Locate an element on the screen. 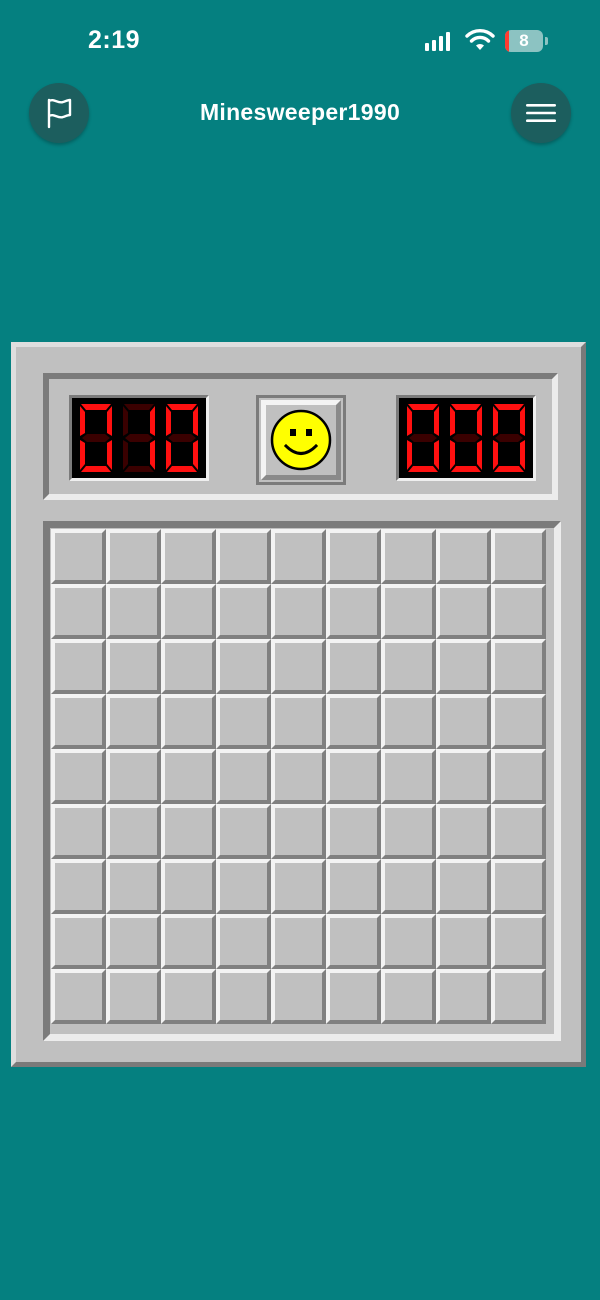 The height and width of the screenshot is (1300, 600). wifi-icon is located at coordinates (480, 39).